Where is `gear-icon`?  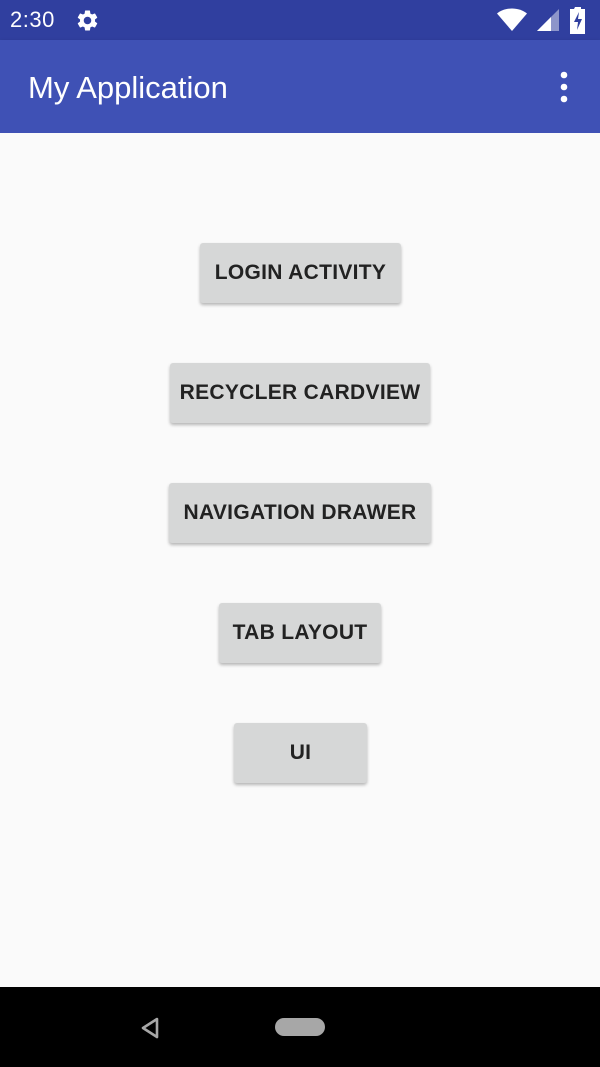 gear-icon is located at coordinates (87, 20).